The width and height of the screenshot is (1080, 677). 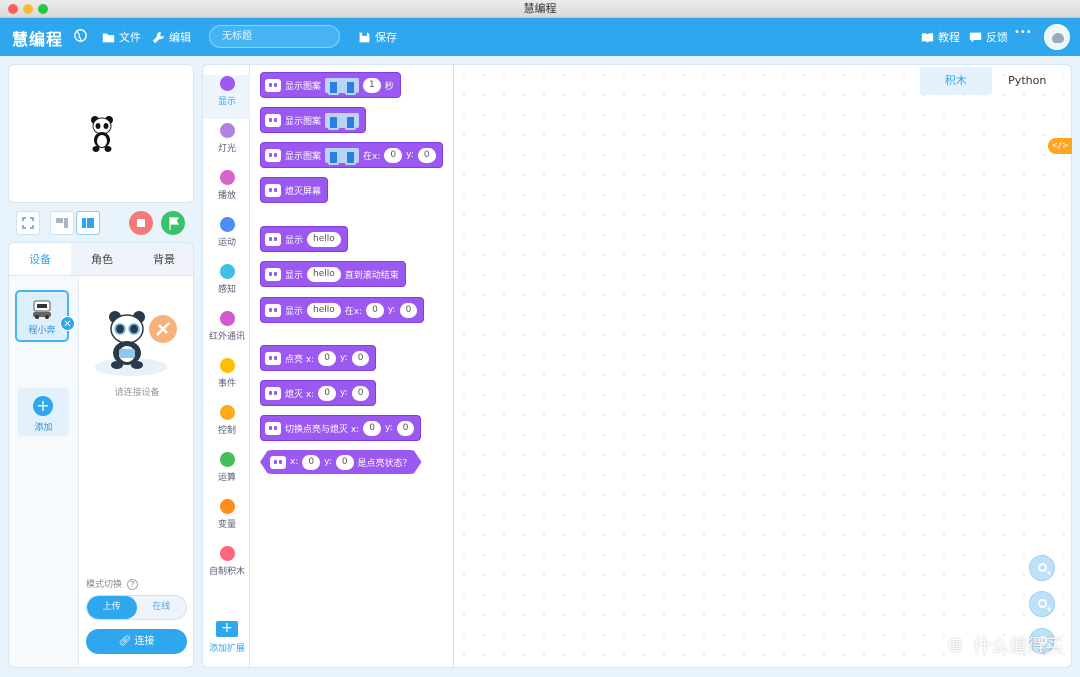 What do you see at coordinates (42, 316) in the screenshot?
I see `device-card-codey: 程小奔` at bounding box center [42, 316].